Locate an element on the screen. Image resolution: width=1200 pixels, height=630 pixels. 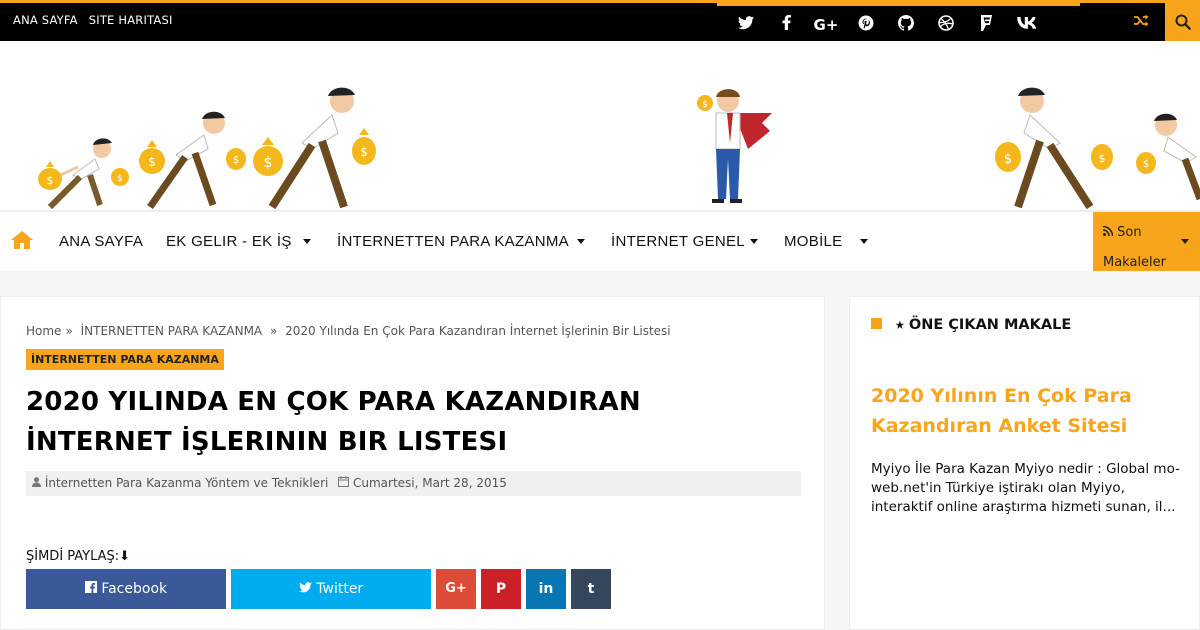
nav-item-ek-gelir: EK GELIR - EK İŞ is located at coordinates (229, 241).